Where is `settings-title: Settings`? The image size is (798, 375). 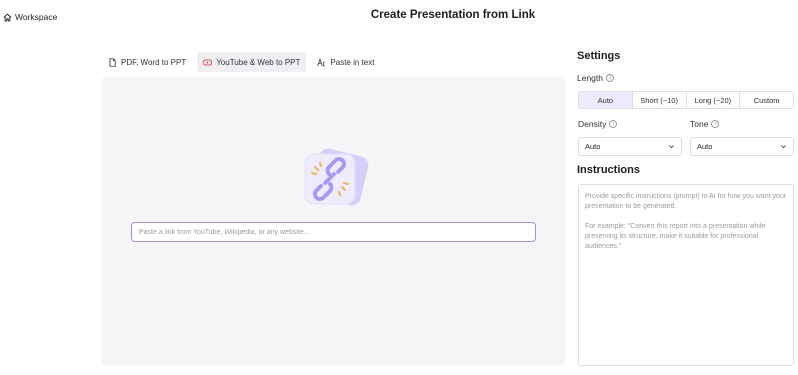
settings-title: Settings is located at coordinates (599, 56).